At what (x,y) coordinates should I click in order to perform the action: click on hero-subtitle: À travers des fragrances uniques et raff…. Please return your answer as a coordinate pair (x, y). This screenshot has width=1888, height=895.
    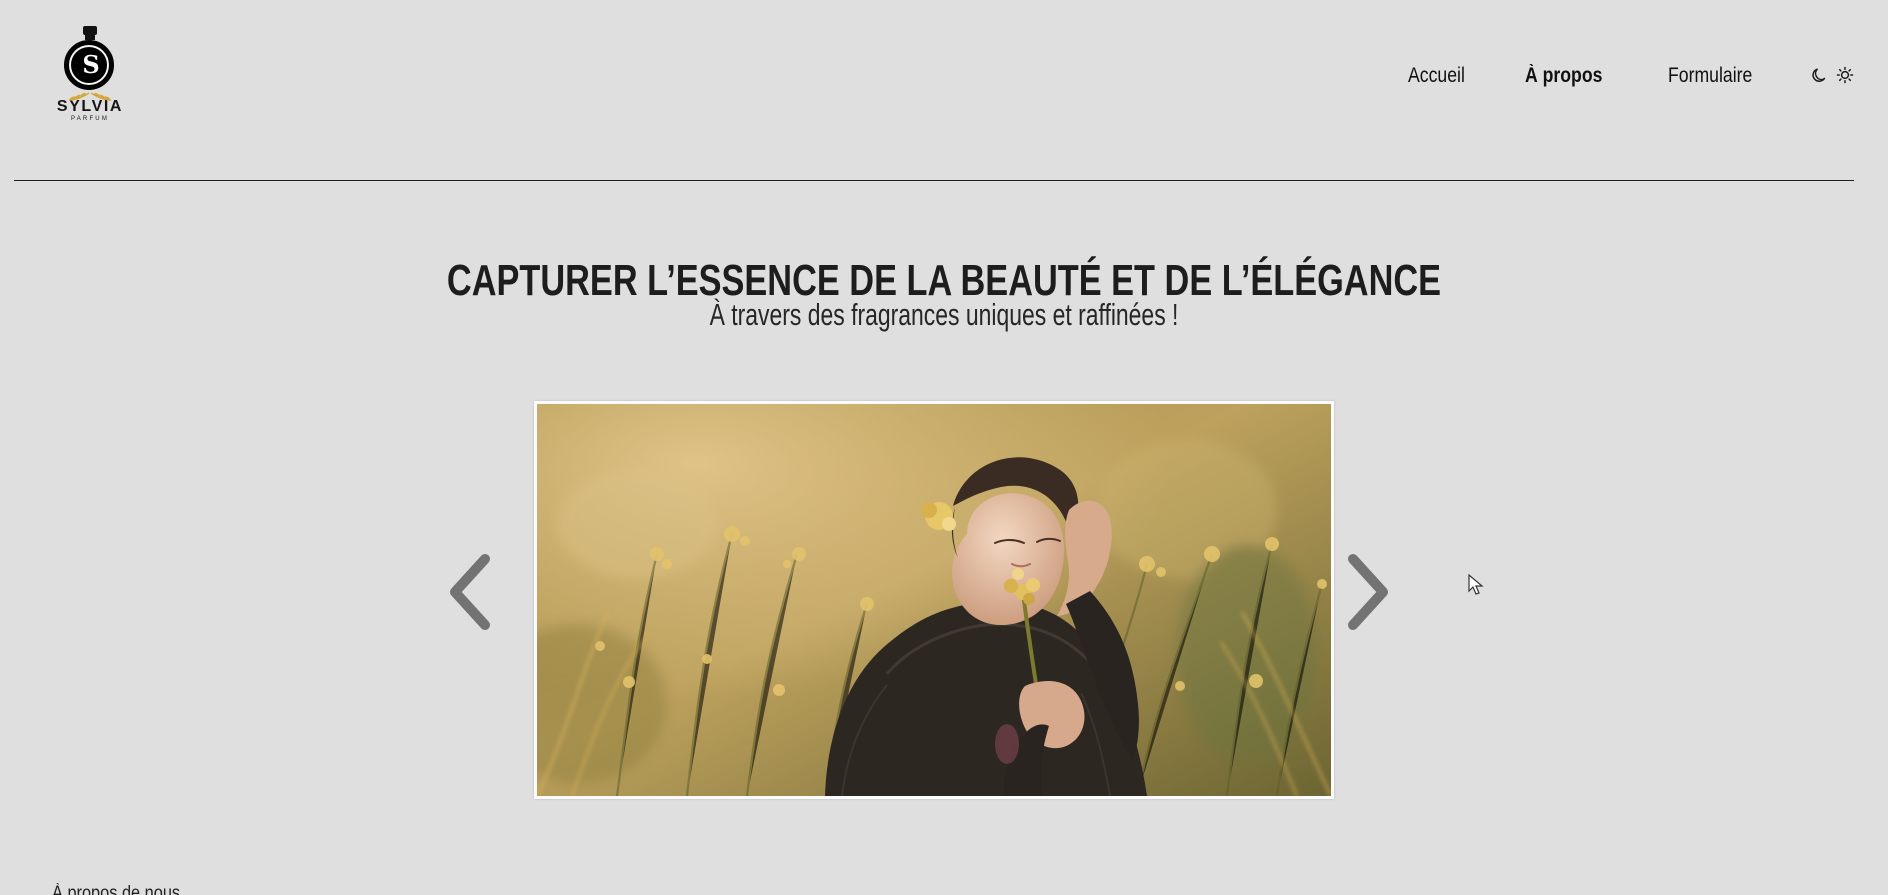
    Looking at the image, I should click on (944, 314).